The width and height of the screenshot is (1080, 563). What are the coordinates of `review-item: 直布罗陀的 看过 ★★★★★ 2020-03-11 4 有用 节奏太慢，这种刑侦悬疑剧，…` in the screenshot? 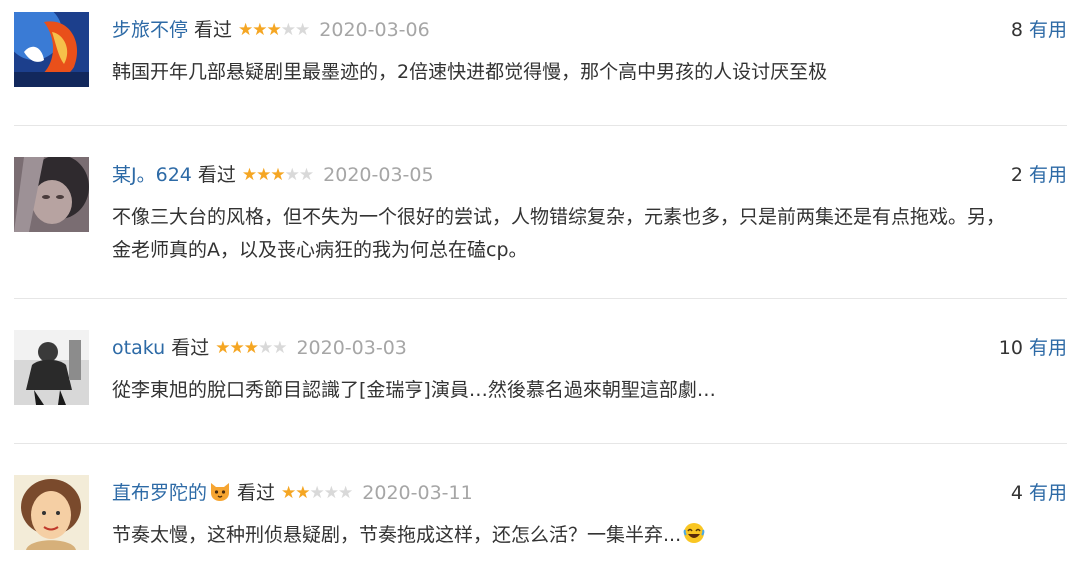 It's located at (540, 515).